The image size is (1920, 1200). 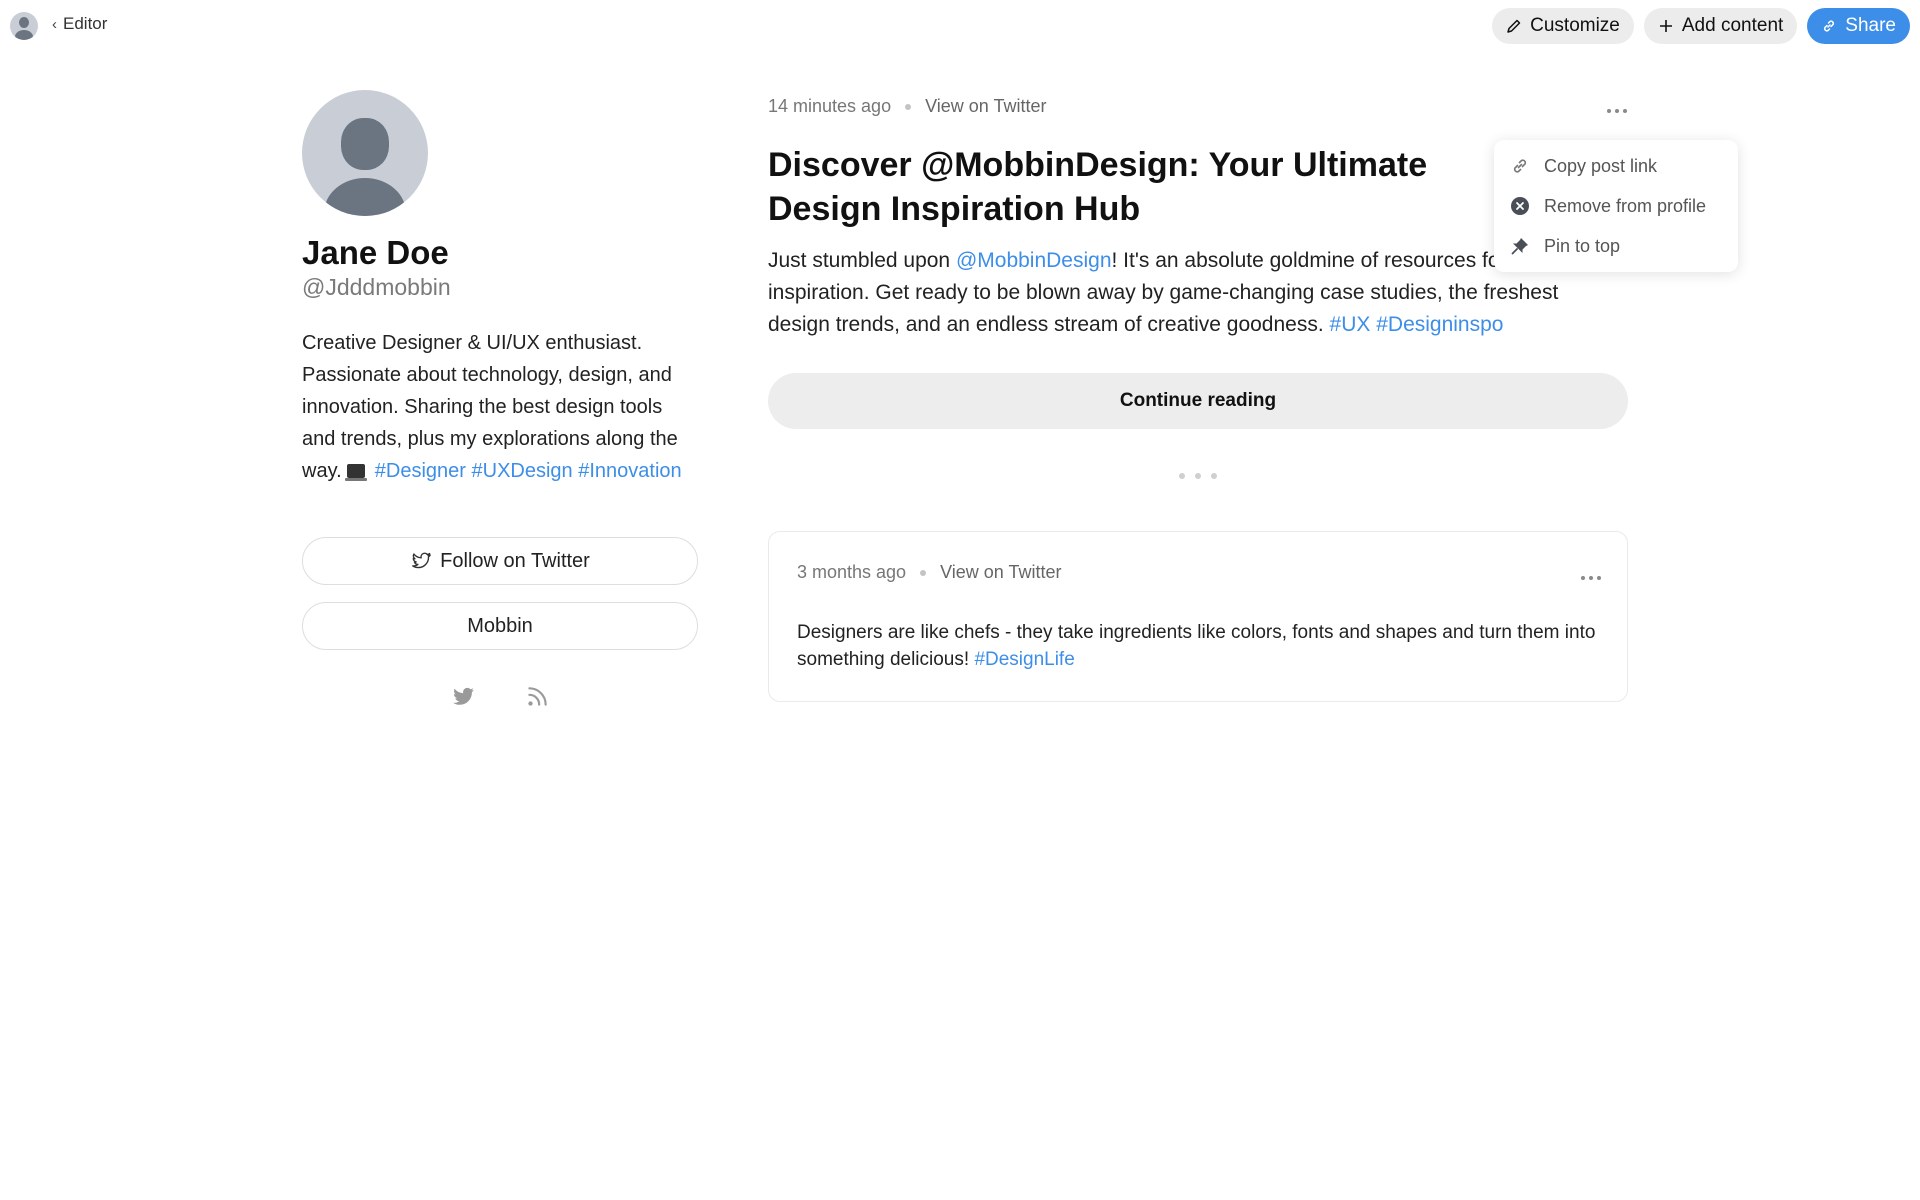 I want to click on hashtag-link: #Designinspo, so click(x=1439, y=324).